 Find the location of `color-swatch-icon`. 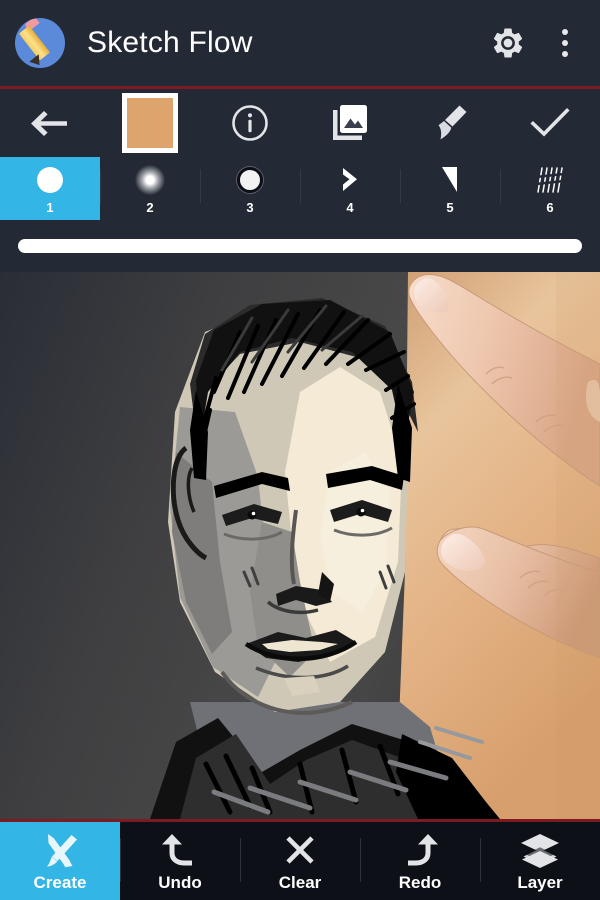

color-swatch-icon is located at coordinates (150, 123).